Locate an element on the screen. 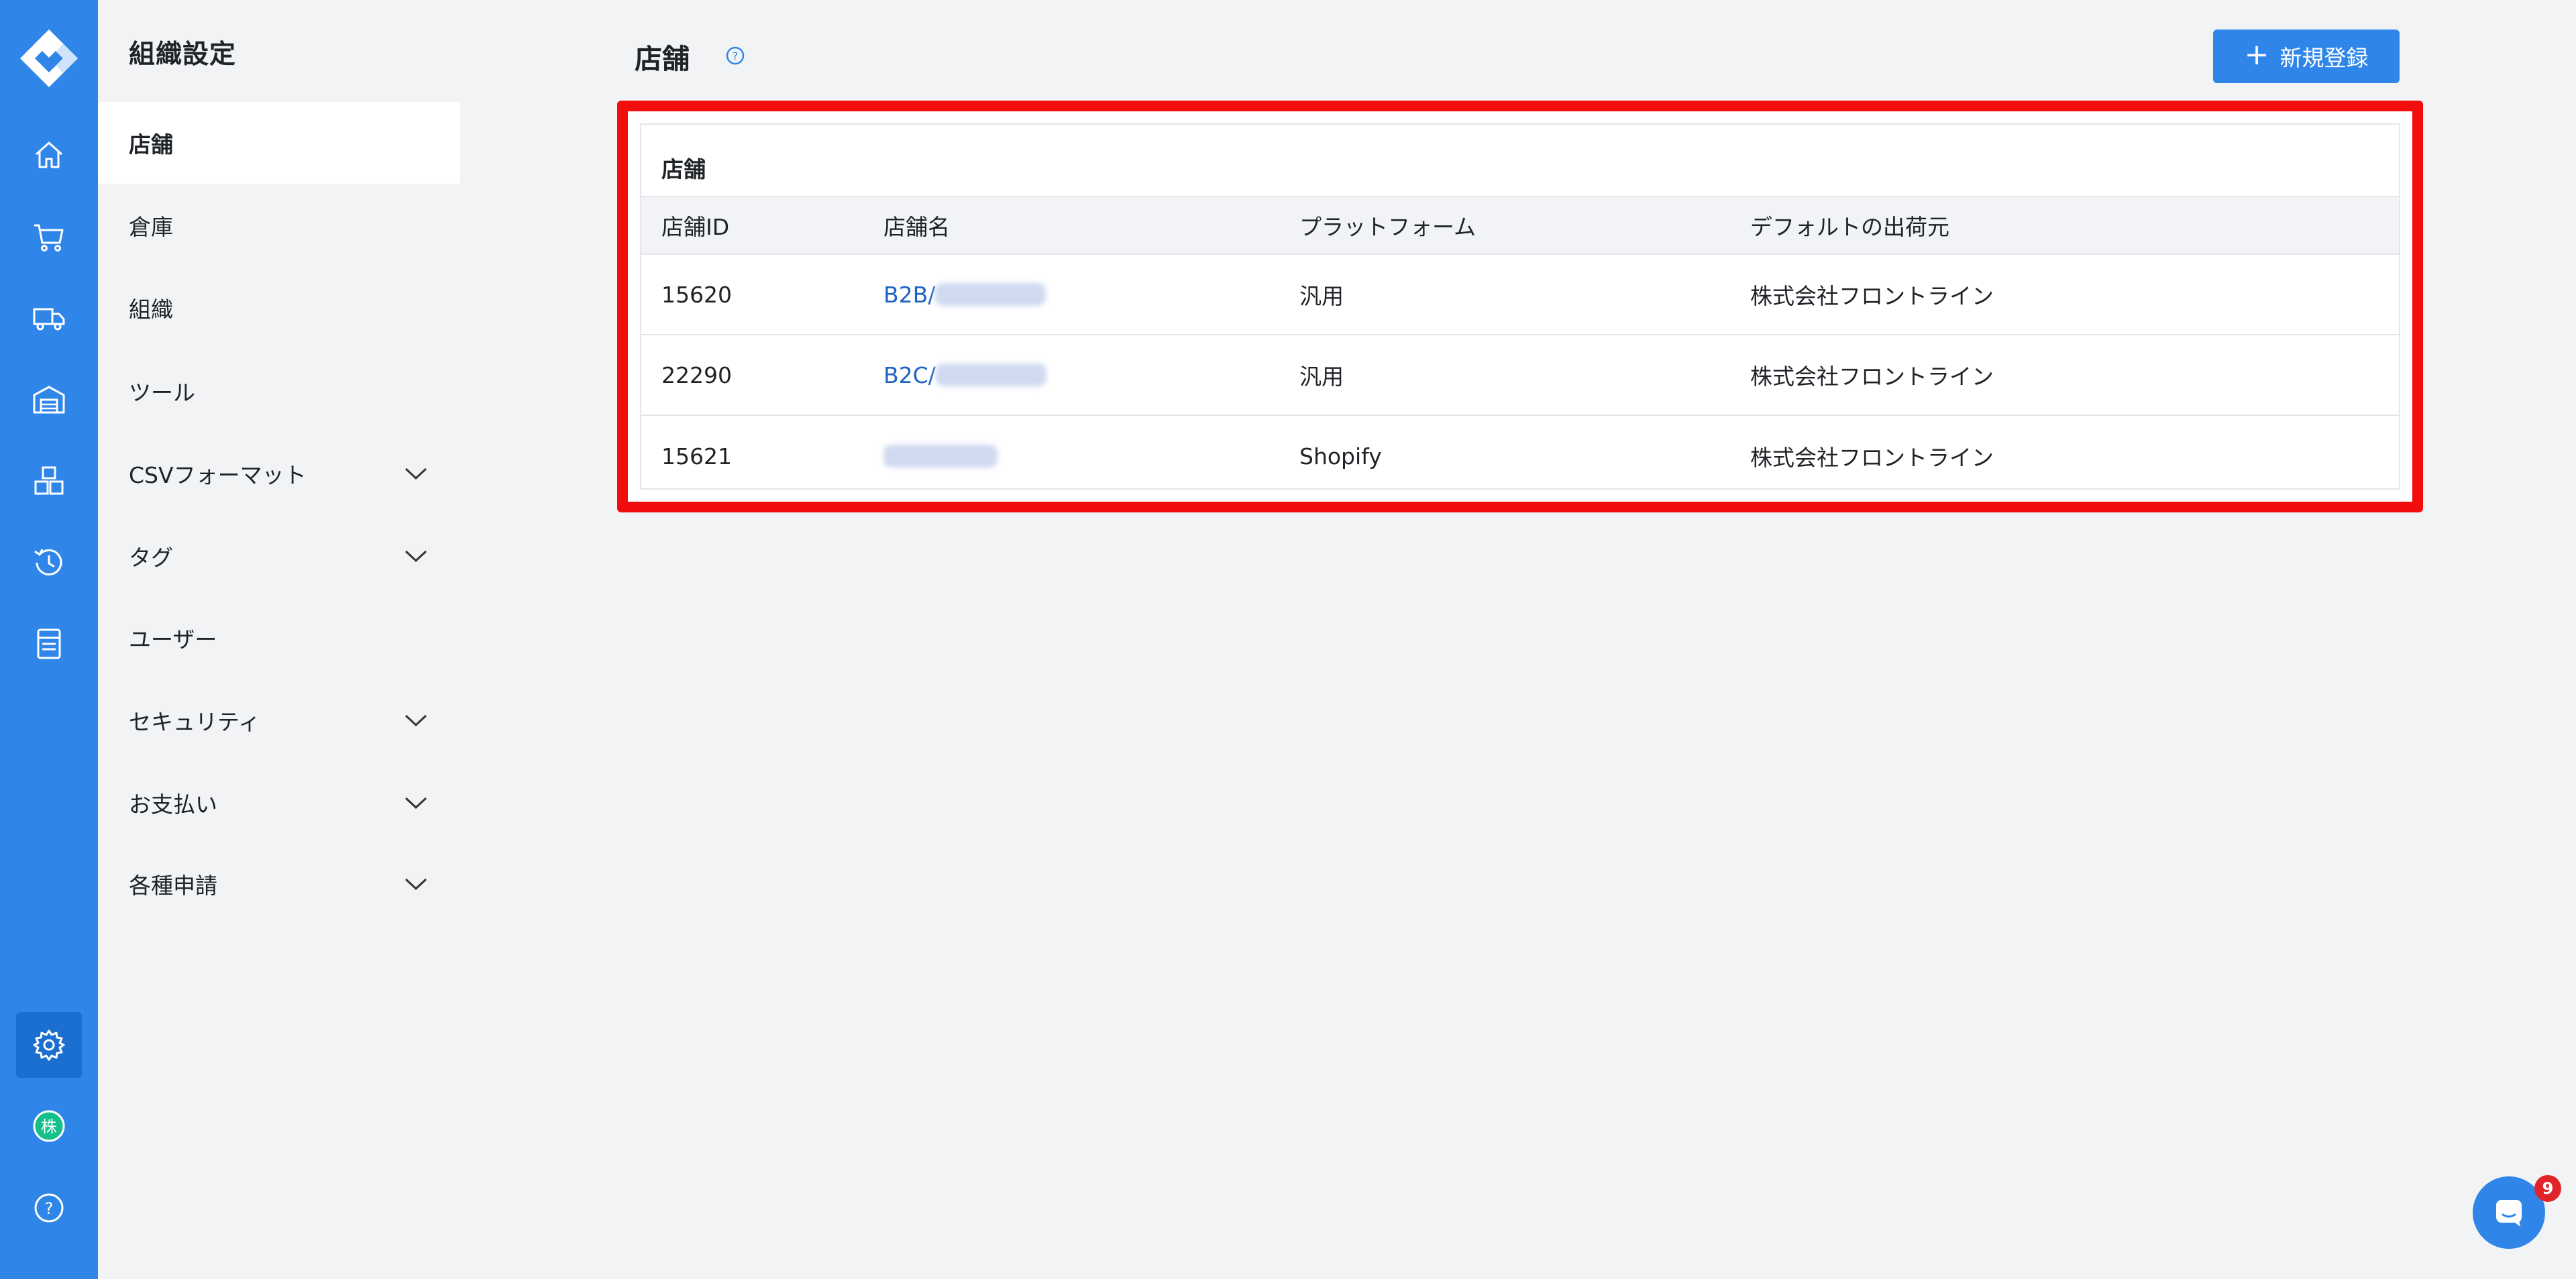 This screenshot has width=2576, height=1279. unread-count-badge: 9 is located at coordinates (2547, 1188).